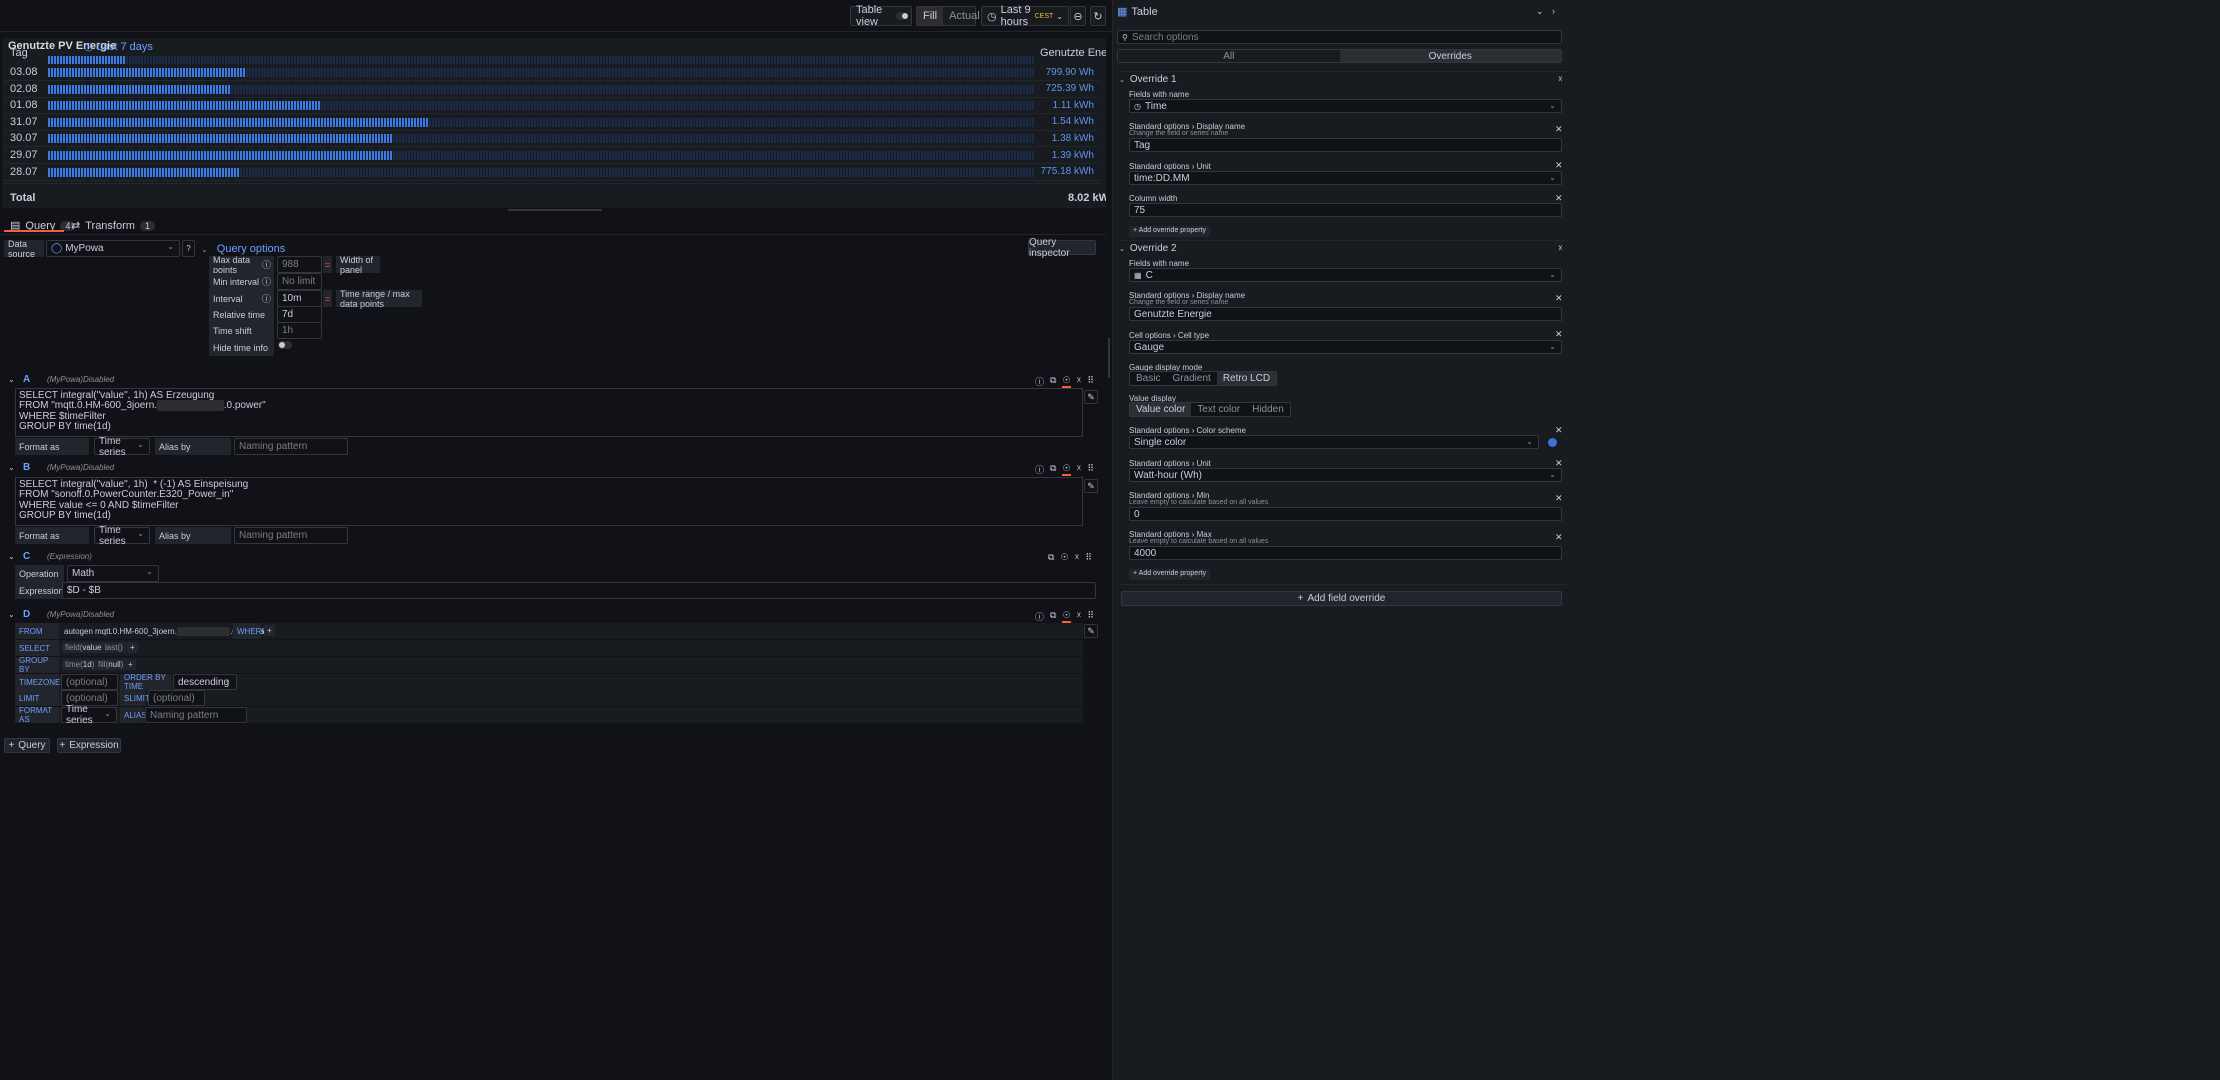 Image resolution: width=2220 pixels, height=1080 pixels. I want to click on max-input: 4000, so click(1345, 553).